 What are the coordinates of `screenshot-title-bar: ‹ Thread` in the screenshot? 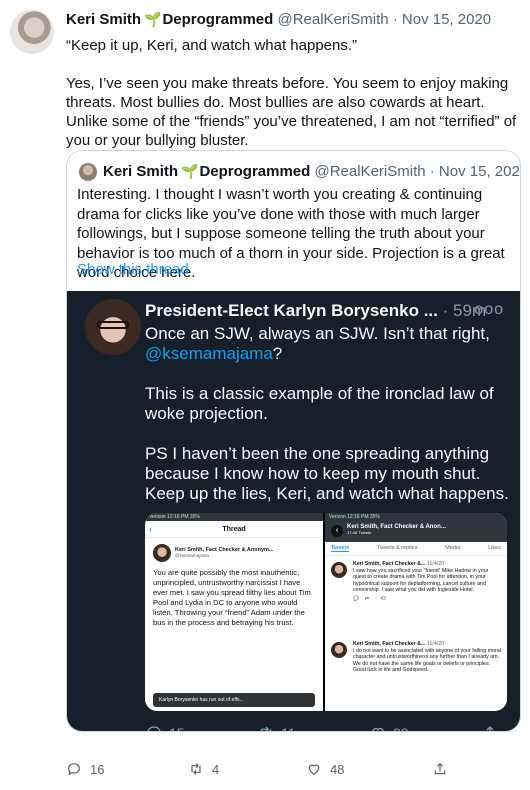 It's located at (234, 529).